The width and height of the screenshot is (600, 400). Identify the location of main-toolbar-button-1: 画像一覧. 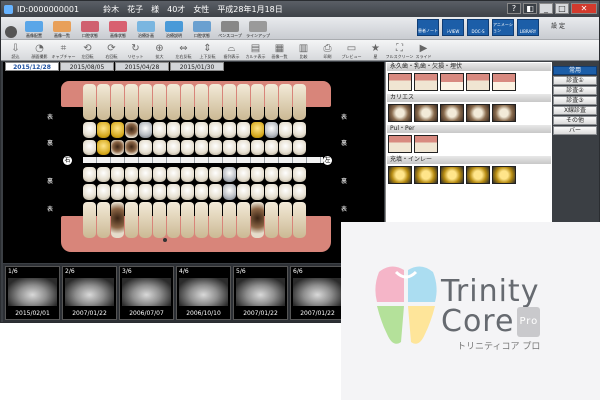
(62, 29).